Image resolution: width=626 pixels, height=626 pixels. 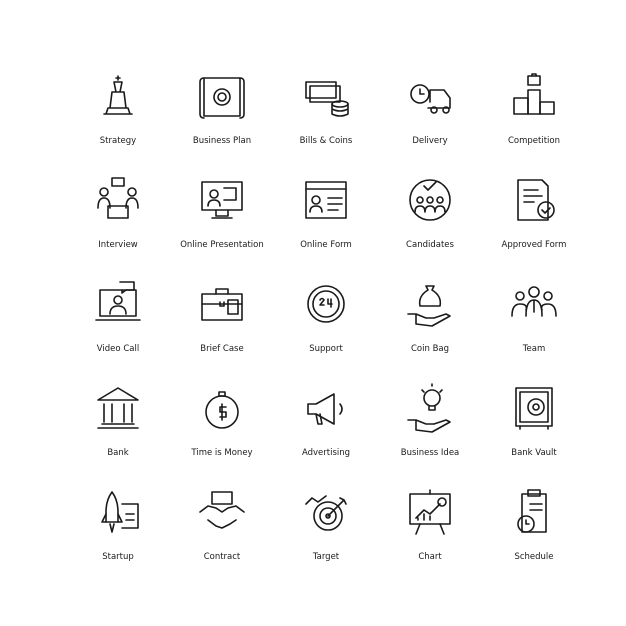 I want to click on interview-icon, so click(x=118, y=200).